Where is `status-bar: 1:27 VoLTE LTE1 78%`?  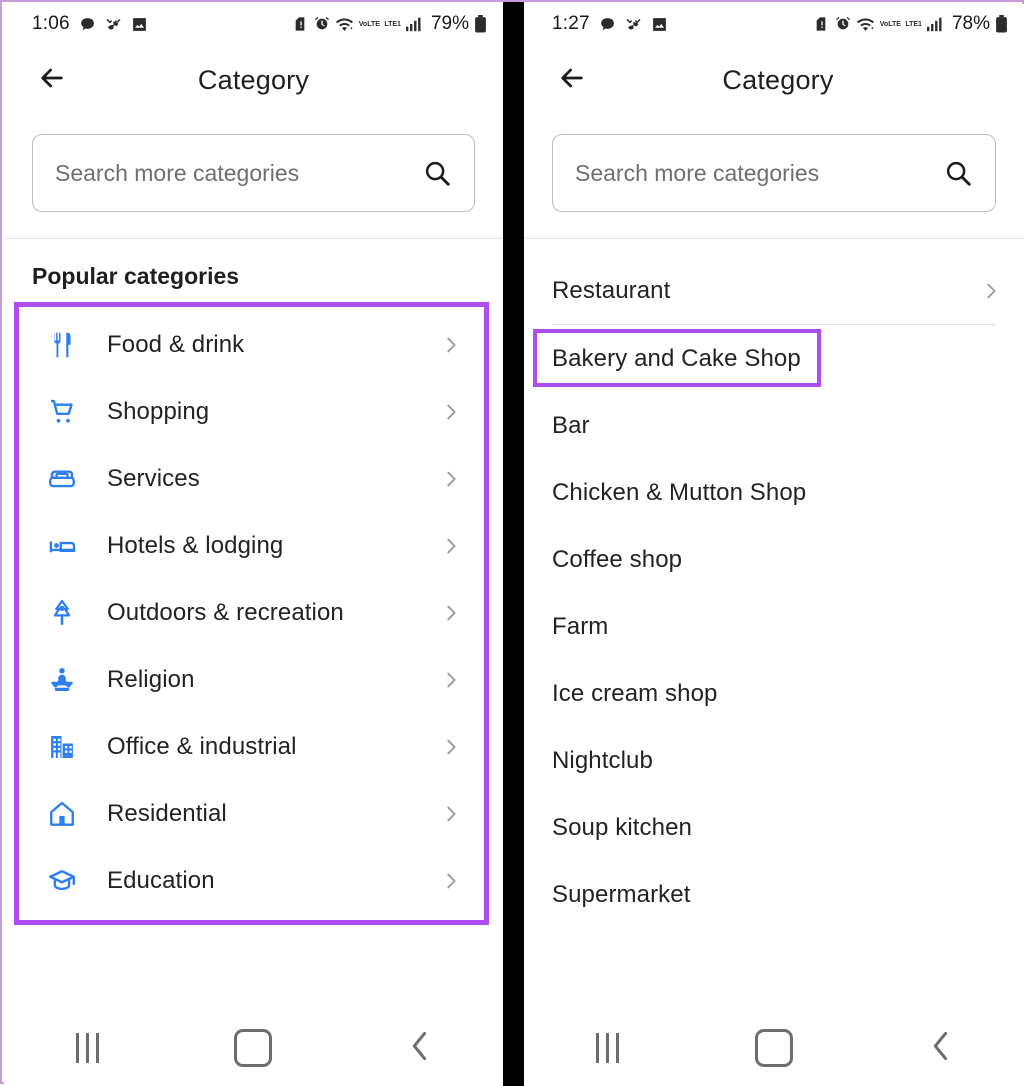 status-bar: 1:27 VoLTE LTE1 78% is located at coordinates (774, 24).